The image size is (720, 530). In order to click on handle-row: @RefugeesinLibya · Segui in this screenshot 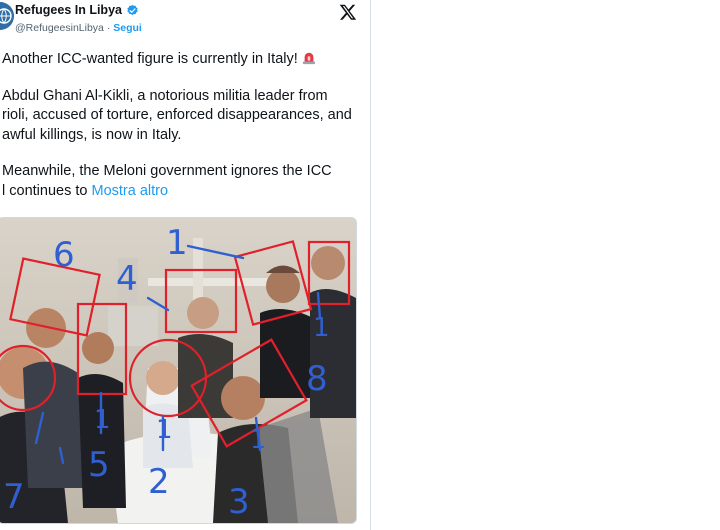, I will do `click(78, 28)`.